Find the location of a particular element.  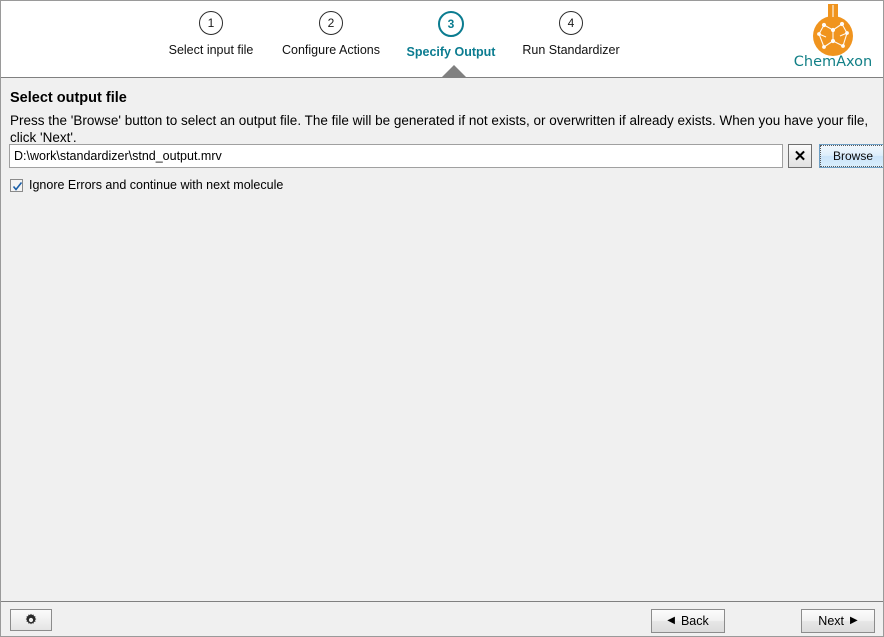

output-file-input is located at coordinates (396, 156).